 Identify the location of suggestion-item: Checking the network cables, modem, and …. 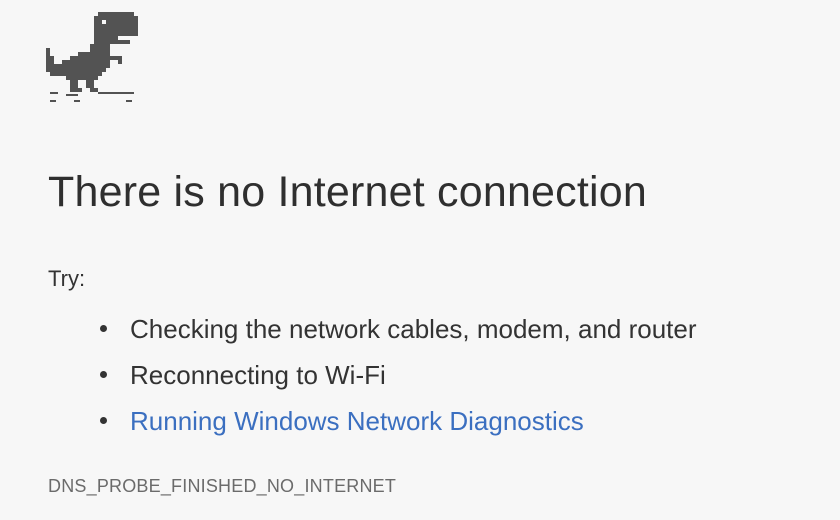
(398, 329).